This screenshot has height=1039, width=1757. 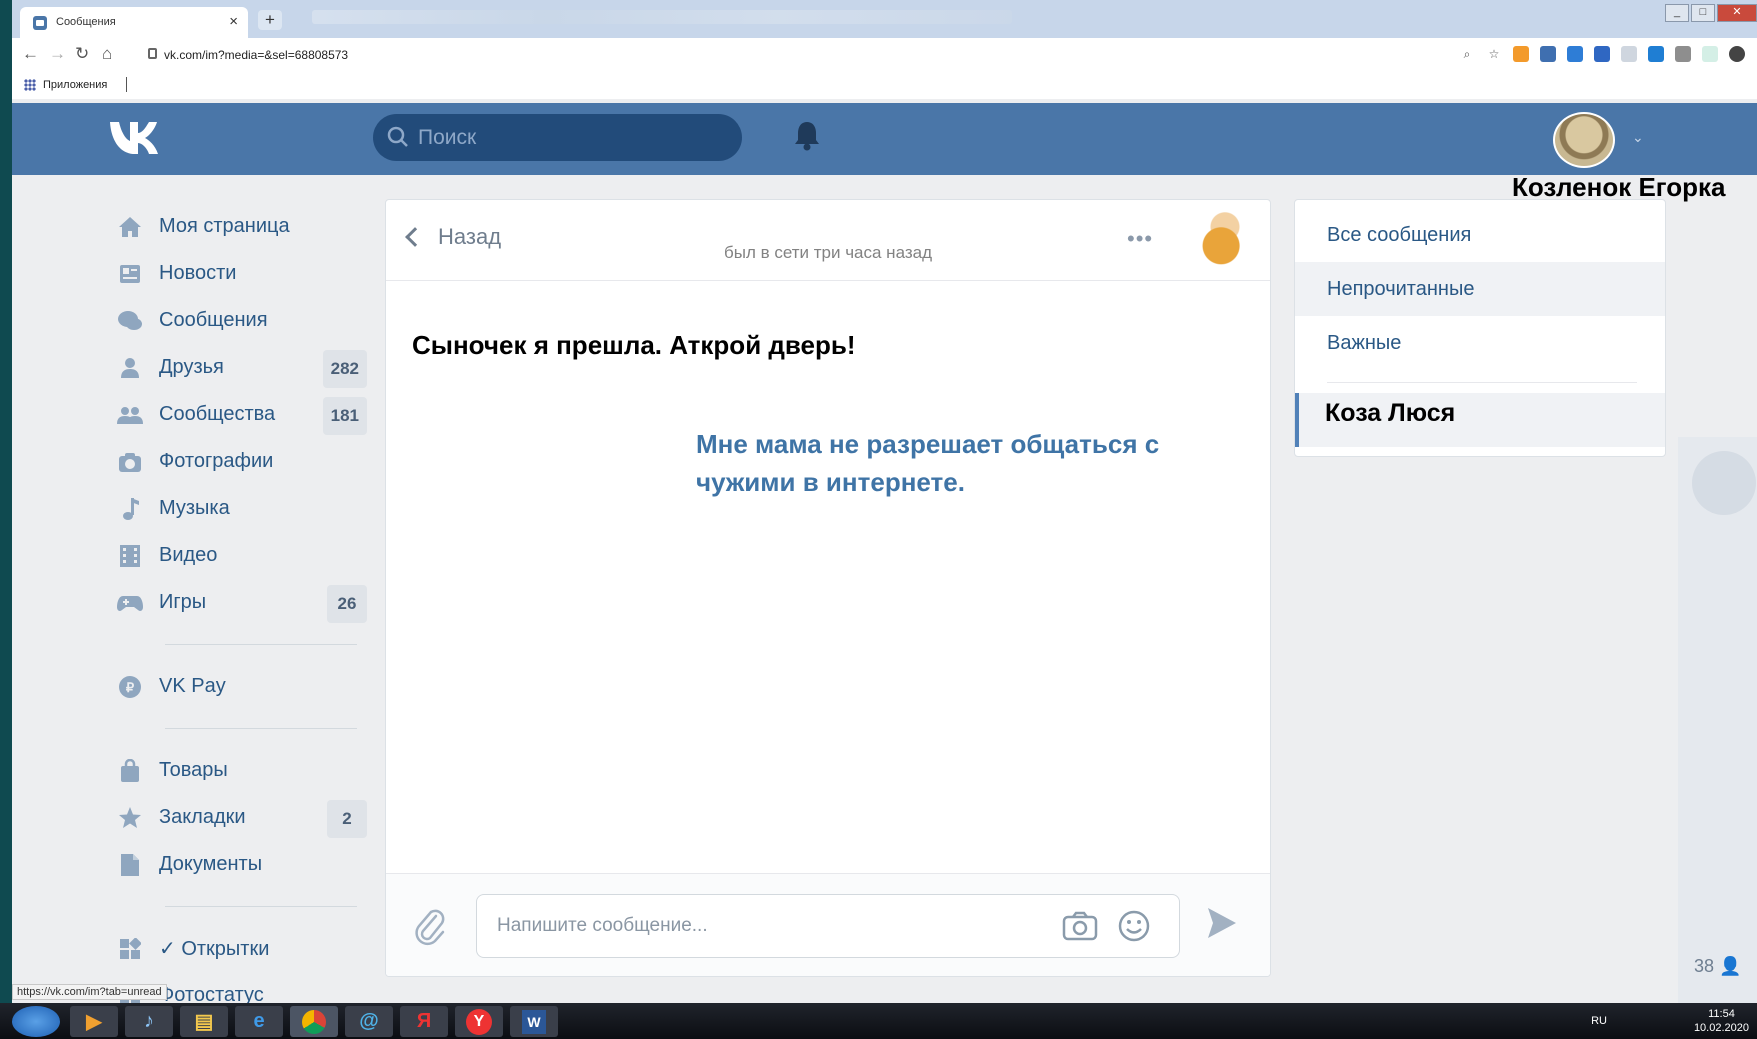 I want to click on reload-icon: ↻, so click(x=82, y=54).